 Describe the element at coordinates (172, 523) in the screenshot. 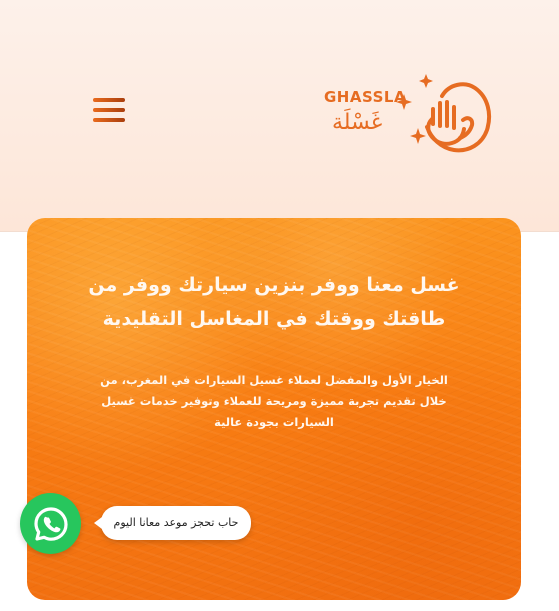

I see `whatsapp-booking-tooltip: حاب تحجز موعد معانا اليوم` at that location.